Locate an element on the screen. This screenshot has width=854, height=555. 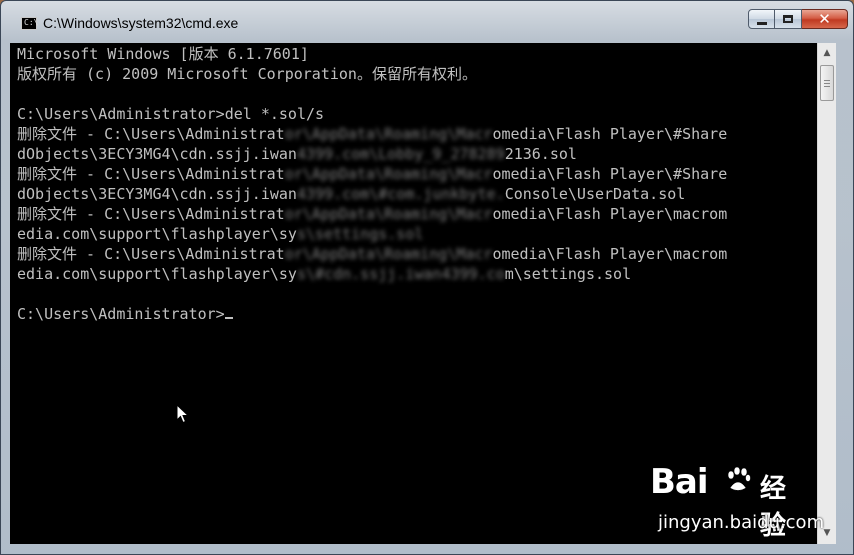
baidu-paw-icon is located at coordinates (739, 478).